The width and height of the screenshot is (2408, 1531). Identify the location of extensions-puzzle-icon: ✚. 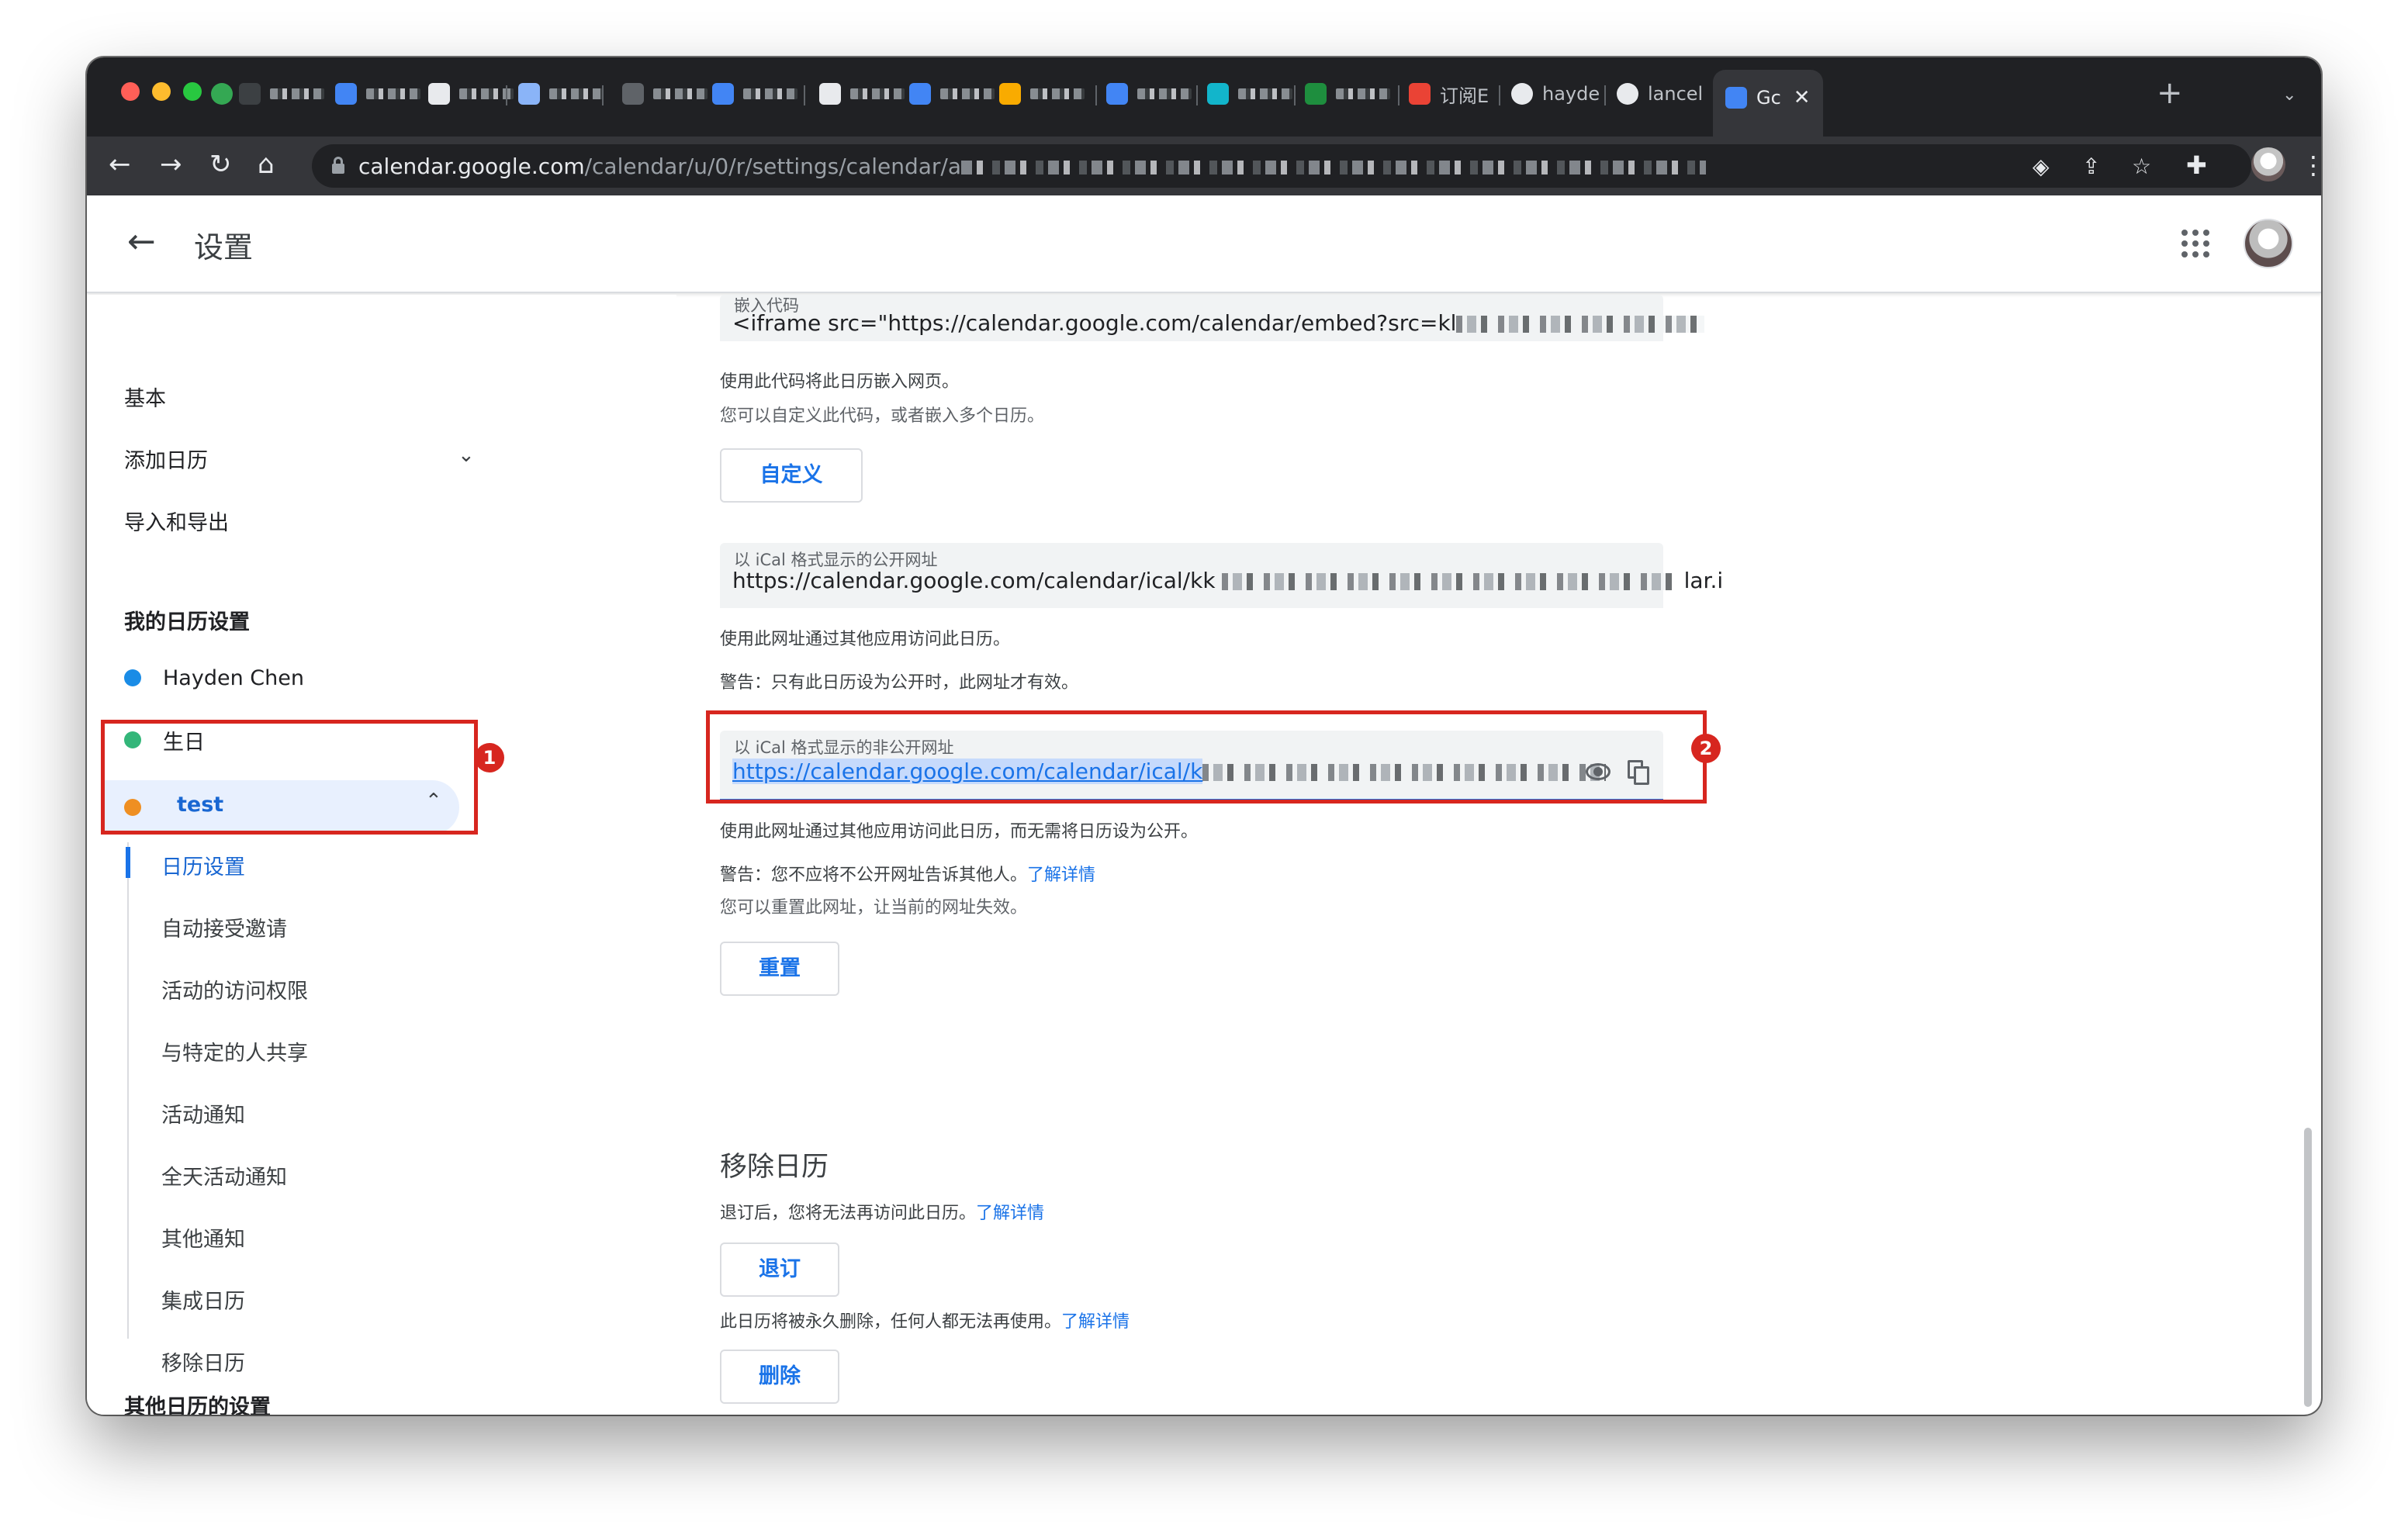
(2196, 165).